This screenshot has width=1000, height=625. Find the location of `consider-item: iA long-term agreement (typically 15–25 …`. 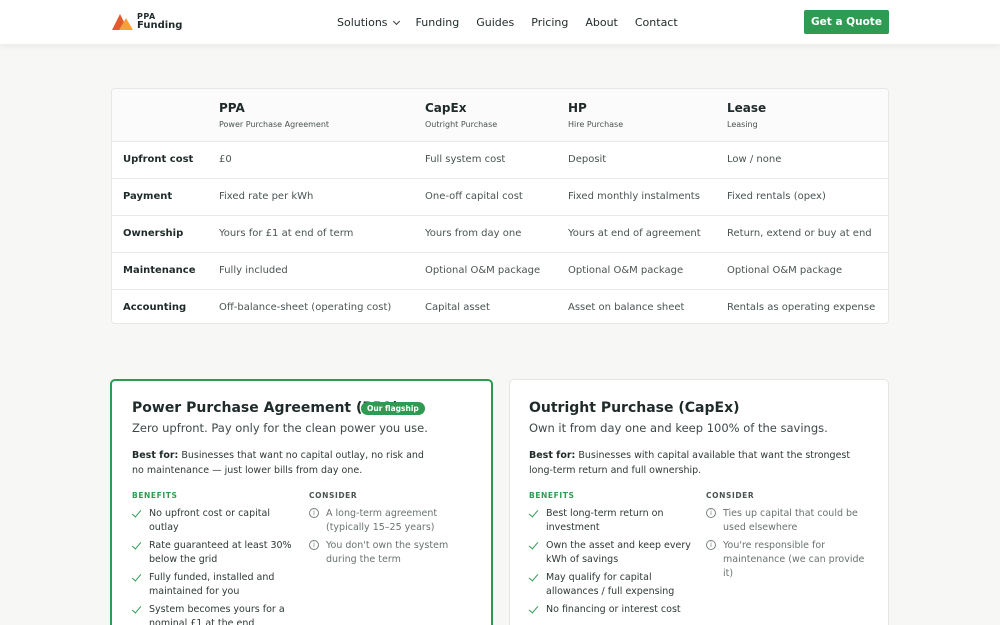

consider-item: iA long-term agreement (typically 15–25 … is located at coordinates (394, 521).